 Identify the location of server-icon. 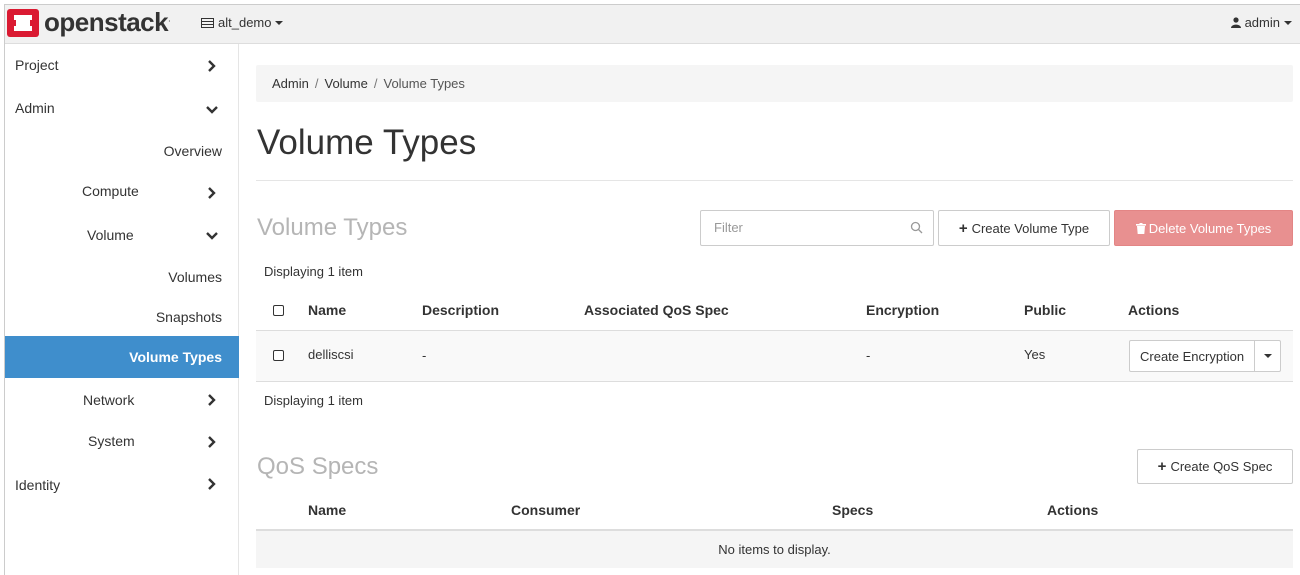
(207, 22).